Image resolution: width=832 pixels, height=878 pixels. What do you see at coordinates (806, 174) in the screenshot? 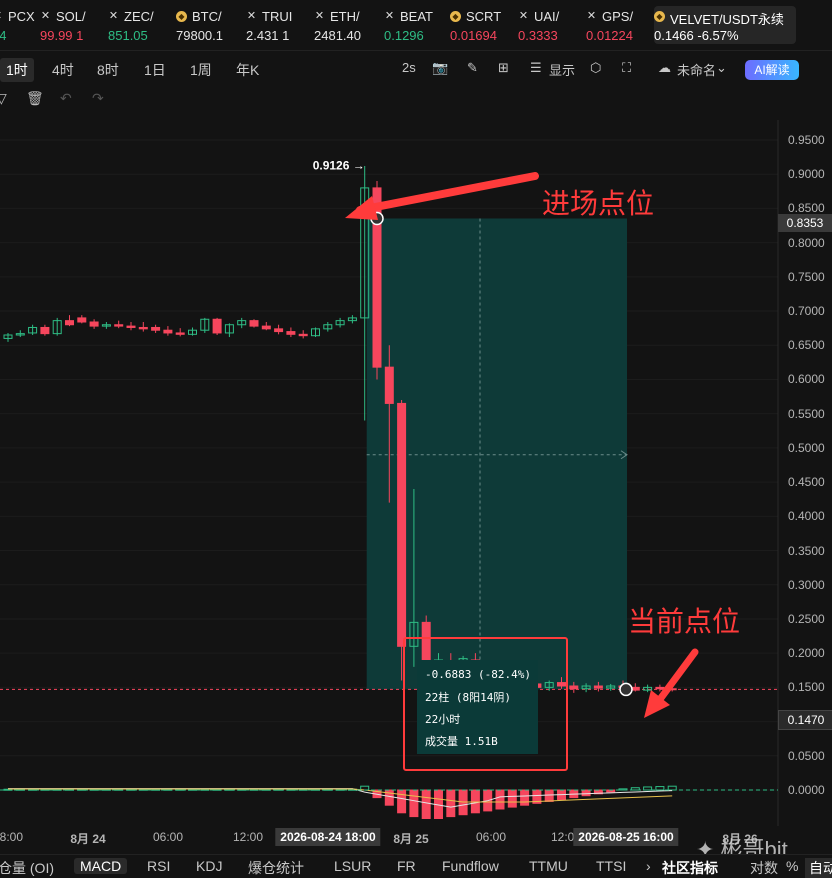
I see `price-tick: 0.9000` at bounding box center [806, 174].